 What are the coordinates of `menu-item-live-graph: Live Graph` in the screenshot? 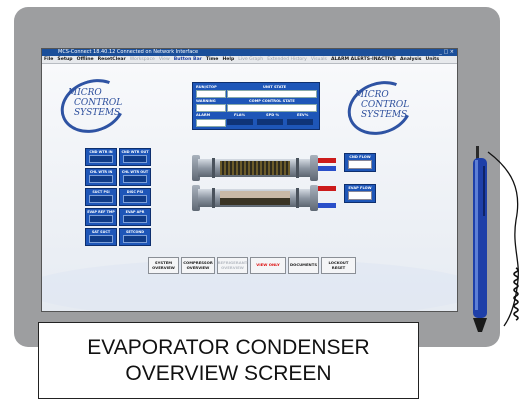 It's located at (250, 59).